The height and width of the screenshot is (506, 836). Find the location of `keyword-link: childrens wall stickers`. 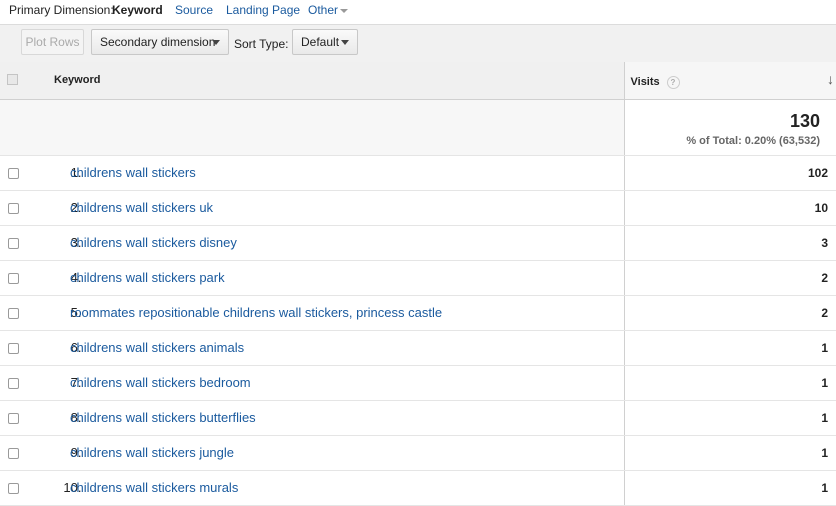

keyword-link: childrens wall stickers is located at coordinates (133, 172).